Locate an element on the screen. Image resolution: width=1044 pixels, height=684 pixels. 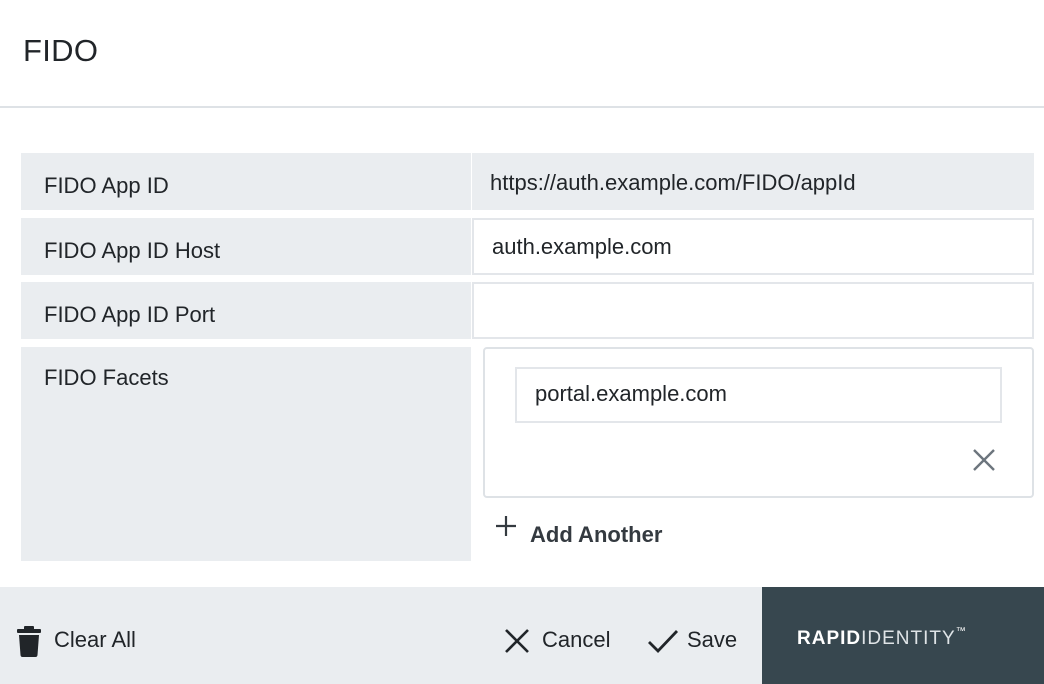
save-button: Save is located at coordinates (697, 635).